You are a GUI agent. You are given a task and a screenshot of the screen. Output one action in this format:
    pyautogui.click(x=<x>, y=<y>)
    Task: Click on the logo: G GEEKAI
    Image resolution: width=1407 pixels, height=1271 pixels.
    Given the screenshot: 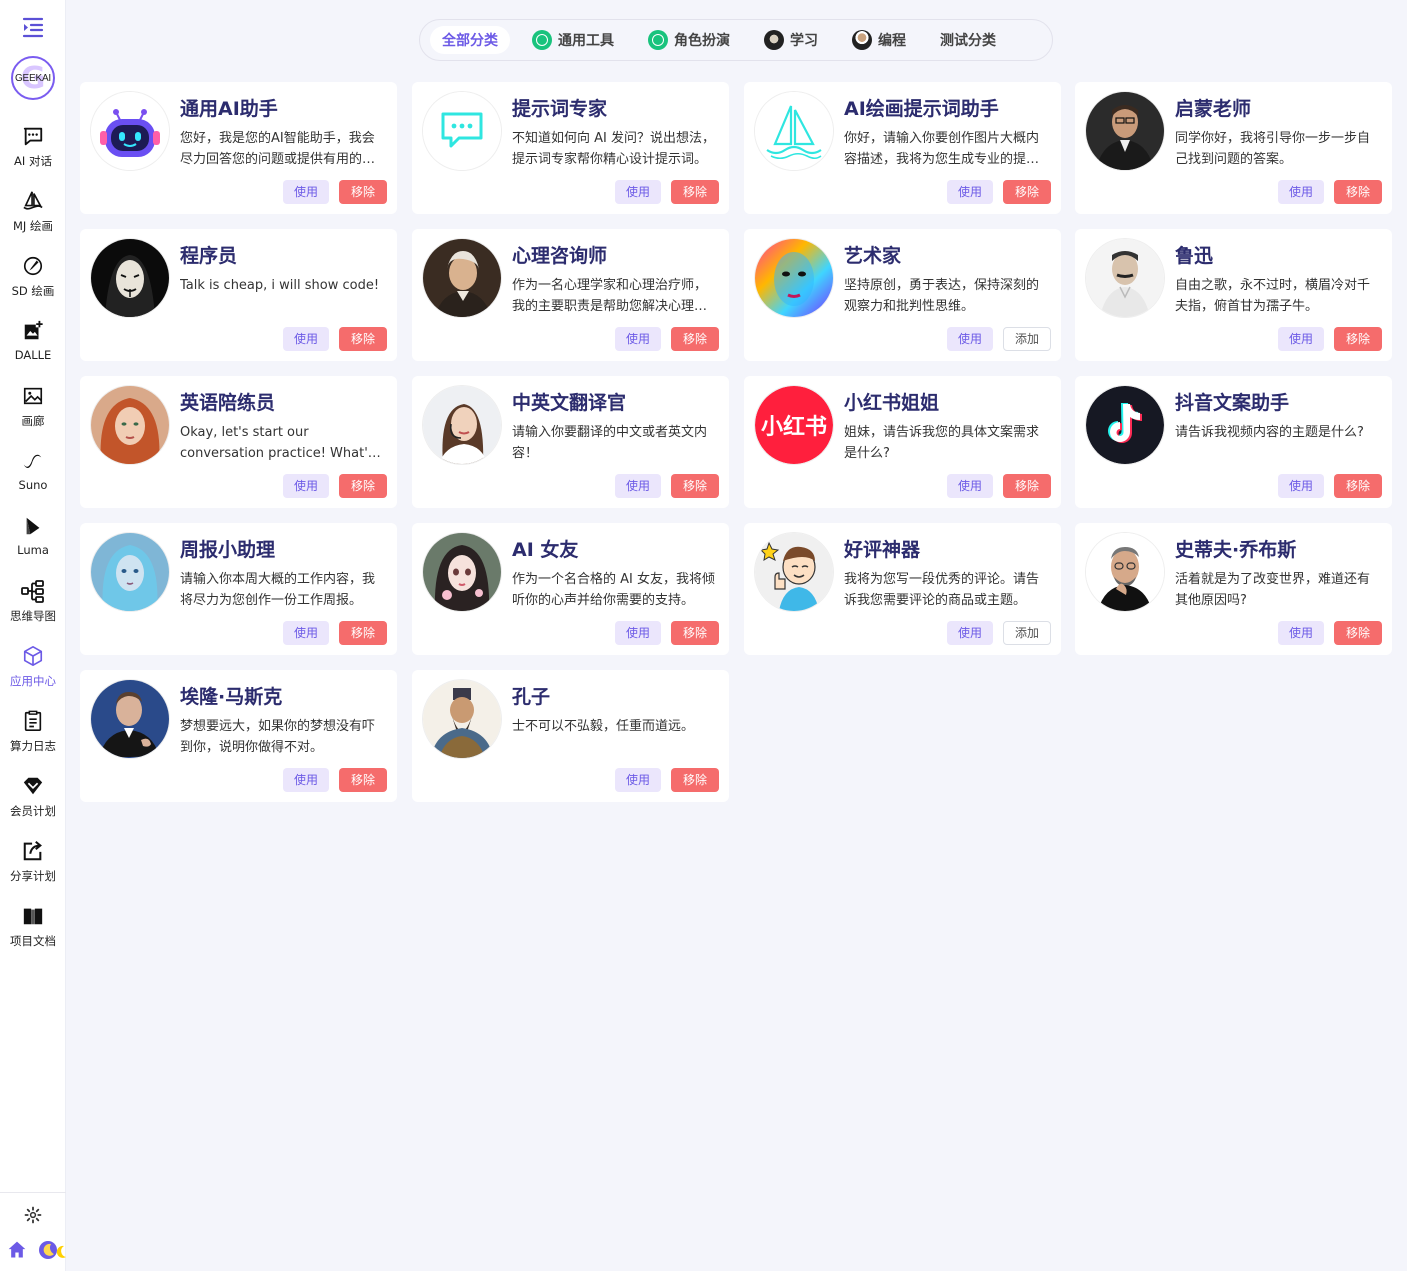 What is the action you would take?
    pyautogui.click(x=33, y=78)
    